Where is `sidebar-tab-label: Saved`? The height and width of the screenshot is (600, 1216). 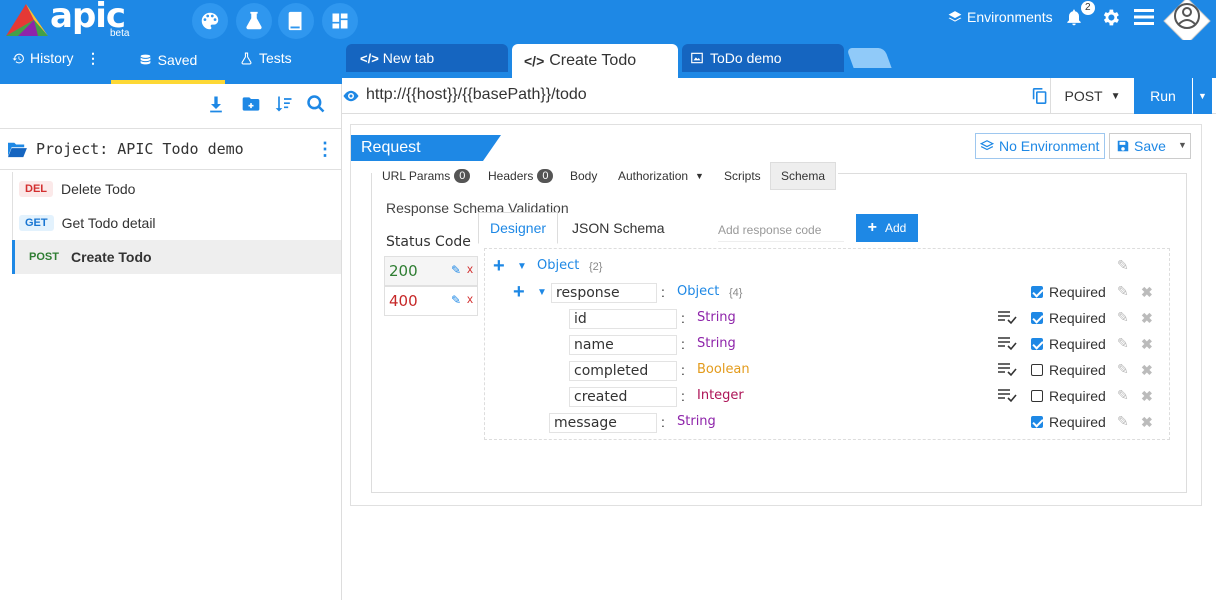 sidebar-tab-label: Saved is located at coordinates (177, 60).